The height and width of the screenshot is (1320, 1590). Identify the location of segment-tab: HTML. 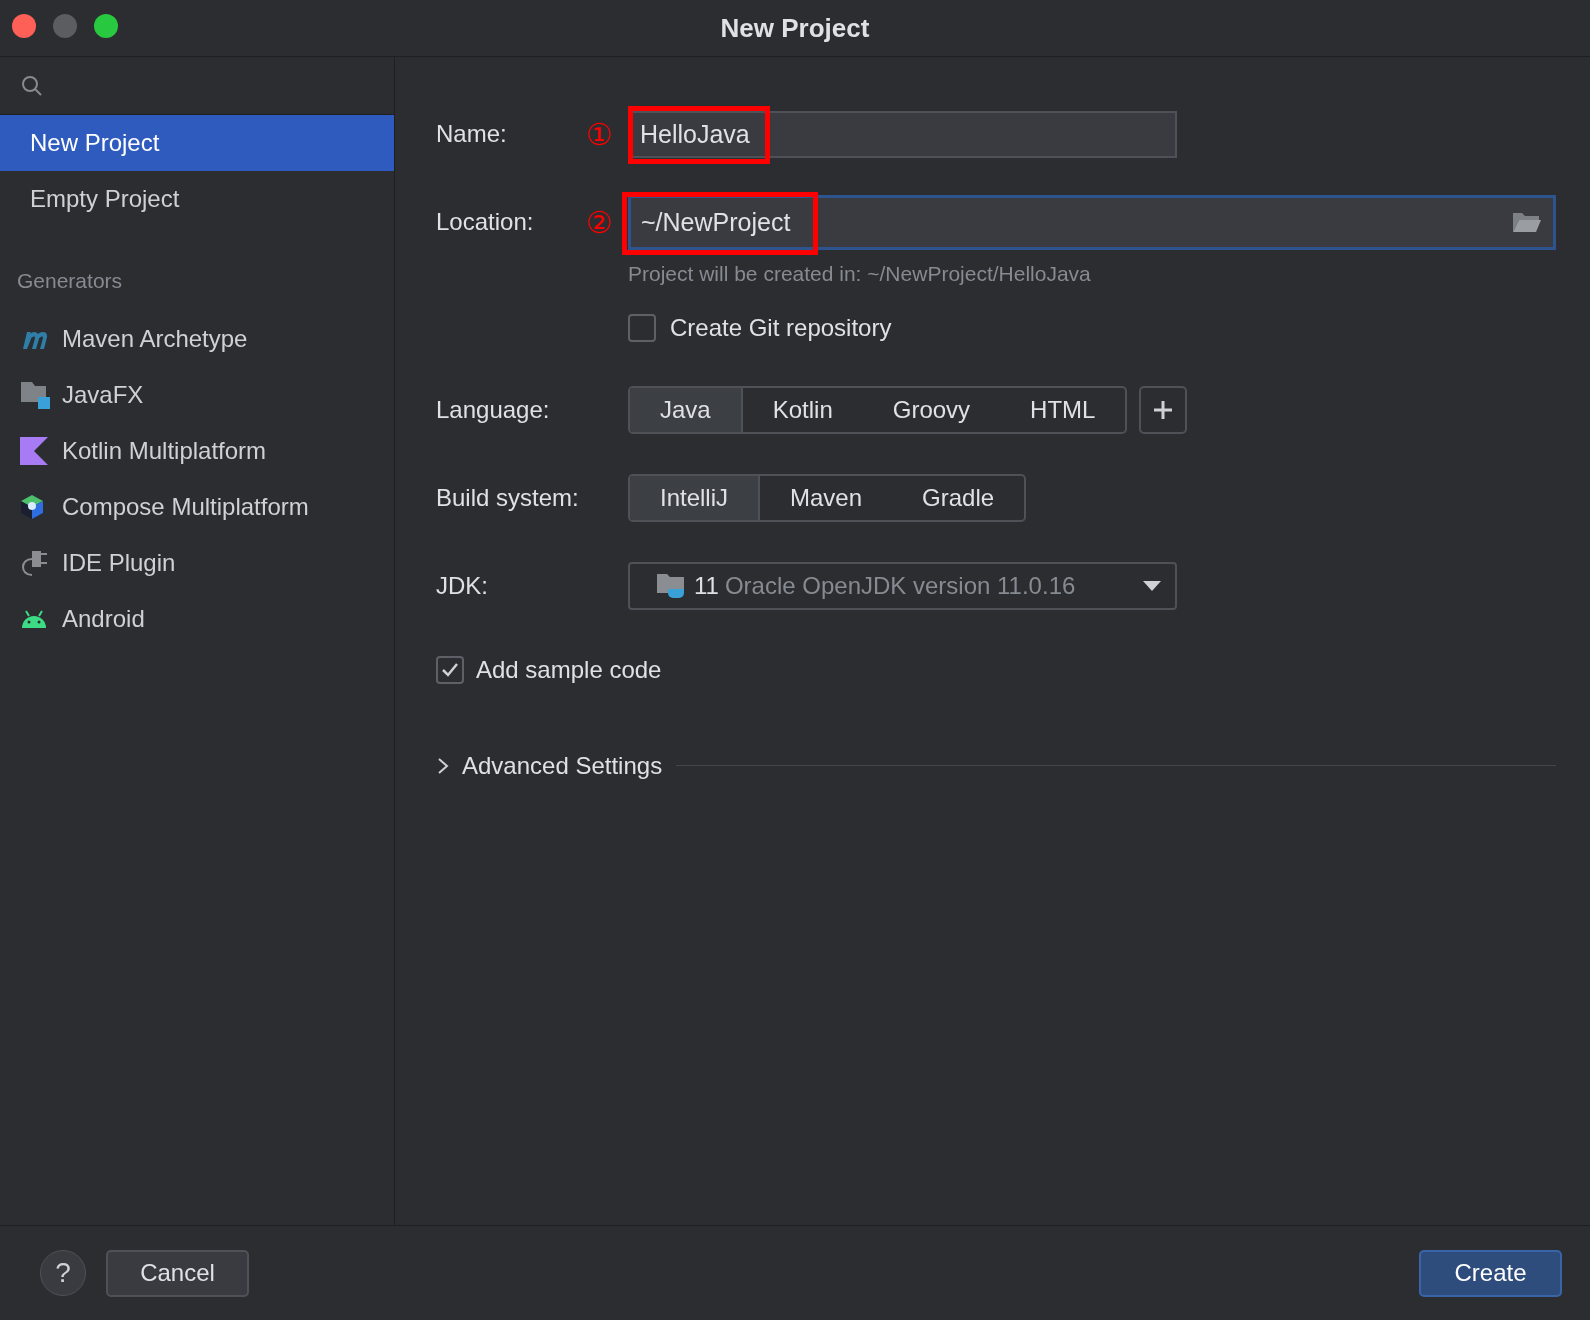
(1063, 409).